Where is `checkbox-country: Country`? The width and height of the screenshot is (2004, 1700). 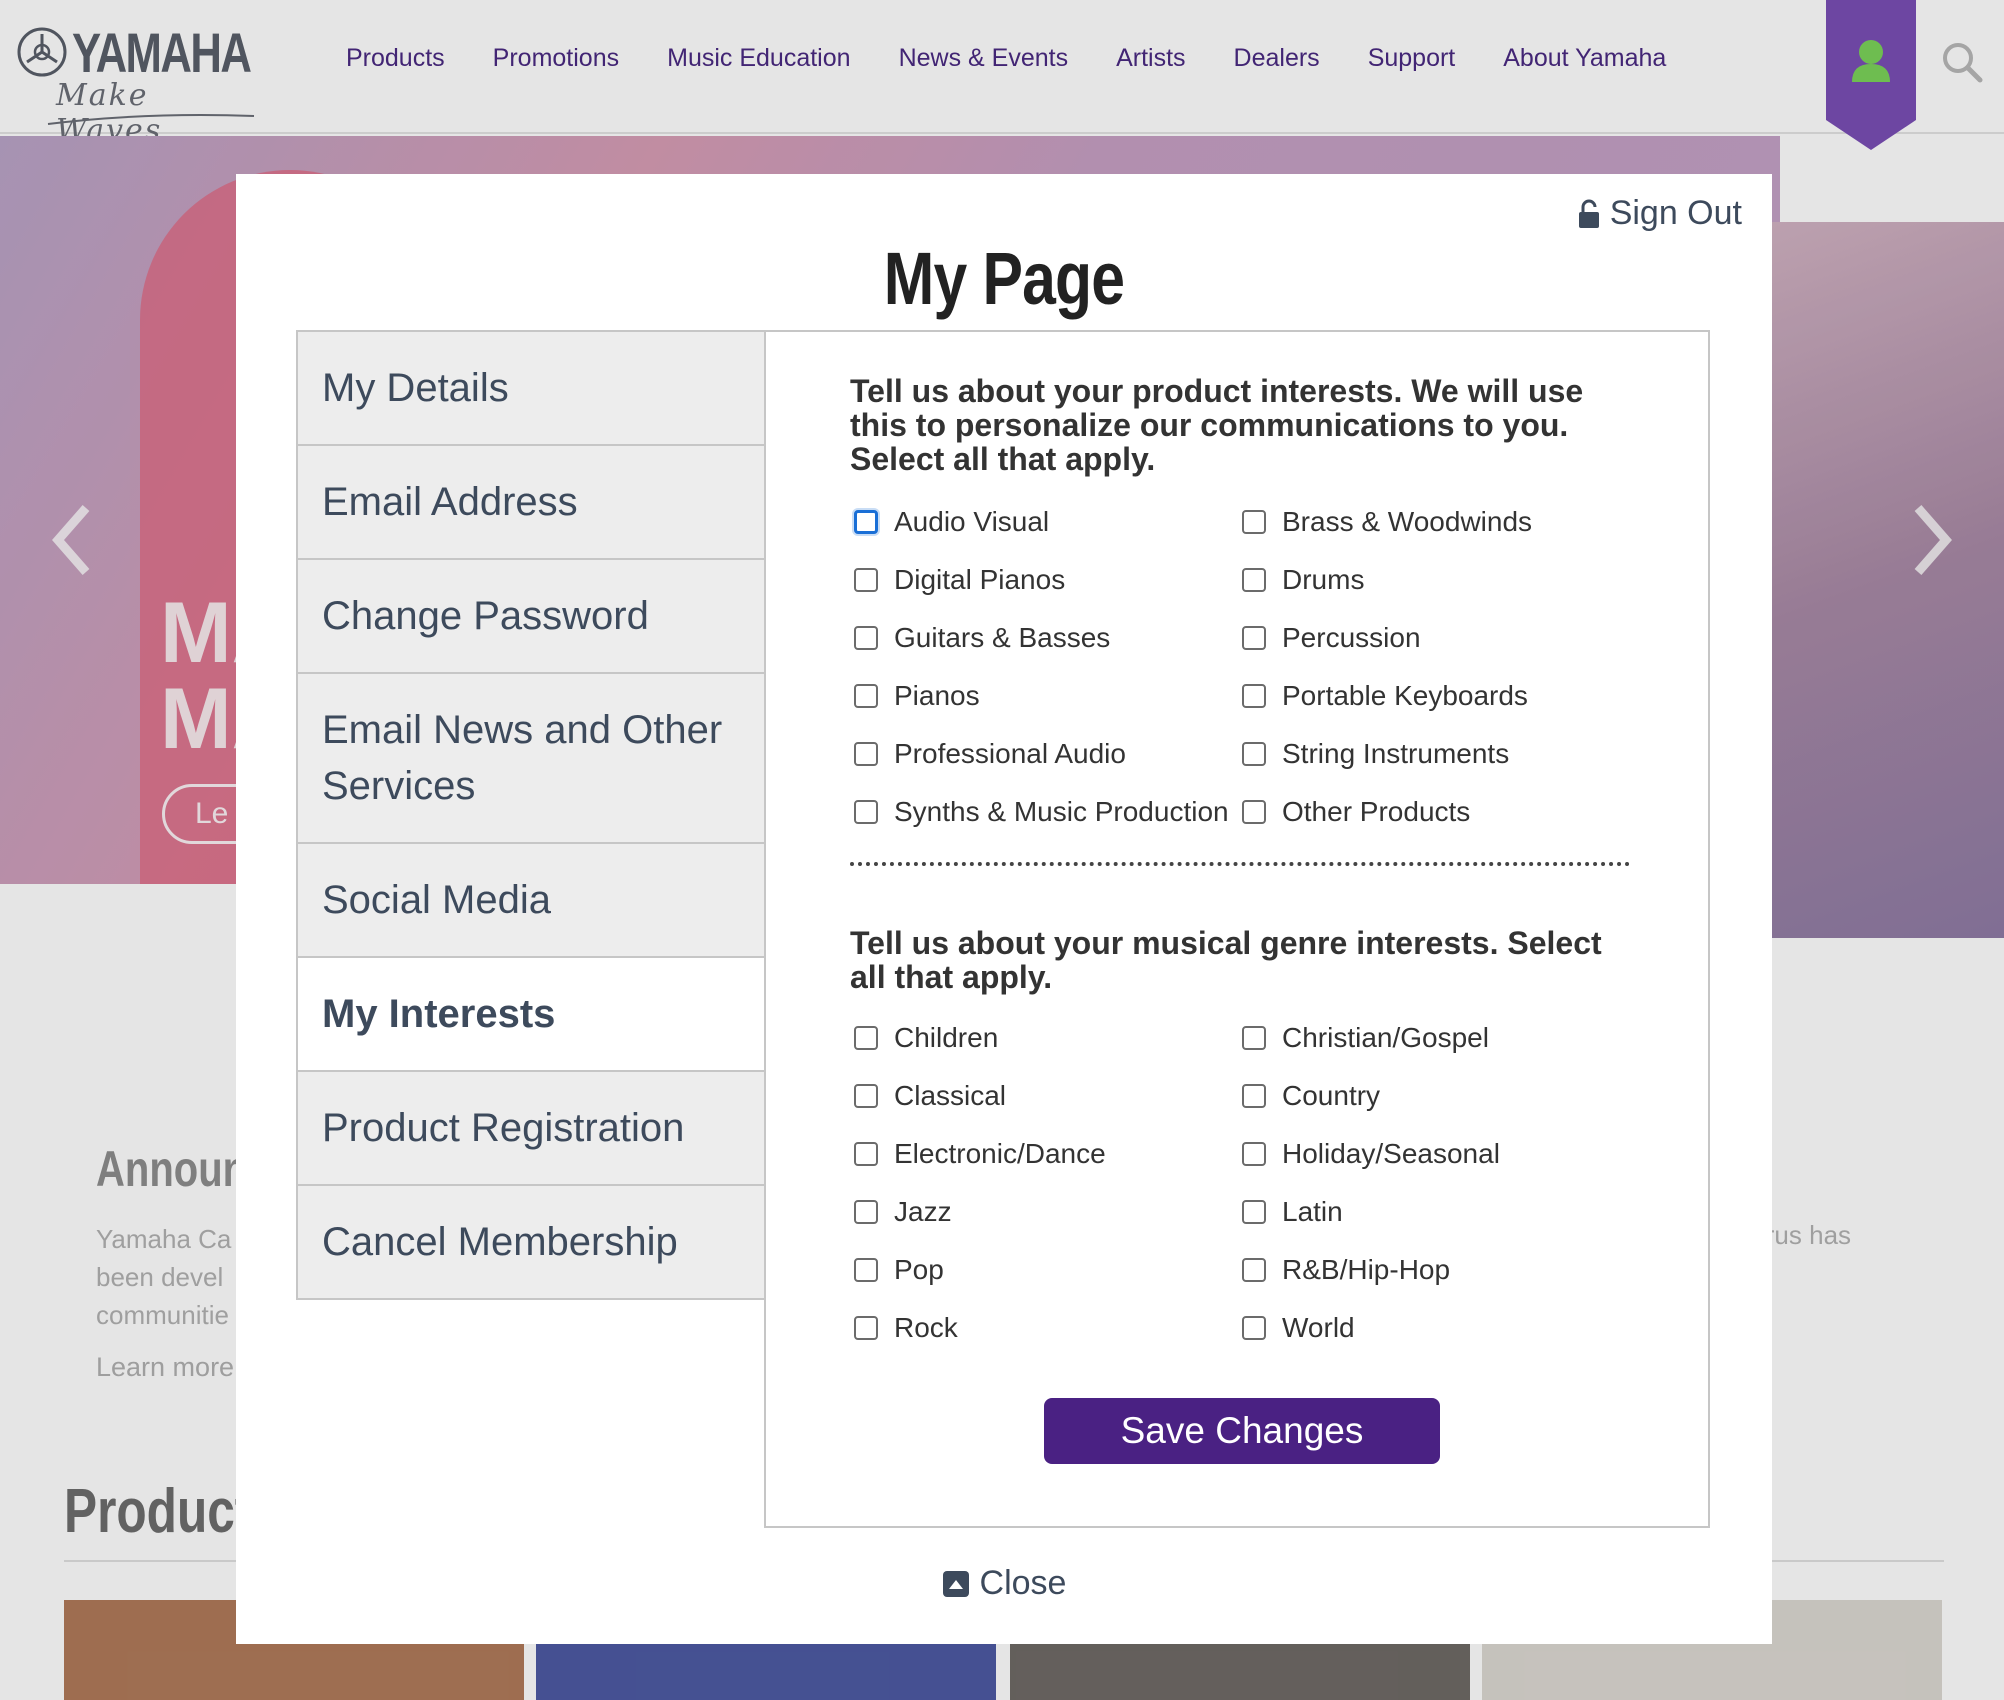 checkbox-country: Country is located at coordinates (1432, 1096).